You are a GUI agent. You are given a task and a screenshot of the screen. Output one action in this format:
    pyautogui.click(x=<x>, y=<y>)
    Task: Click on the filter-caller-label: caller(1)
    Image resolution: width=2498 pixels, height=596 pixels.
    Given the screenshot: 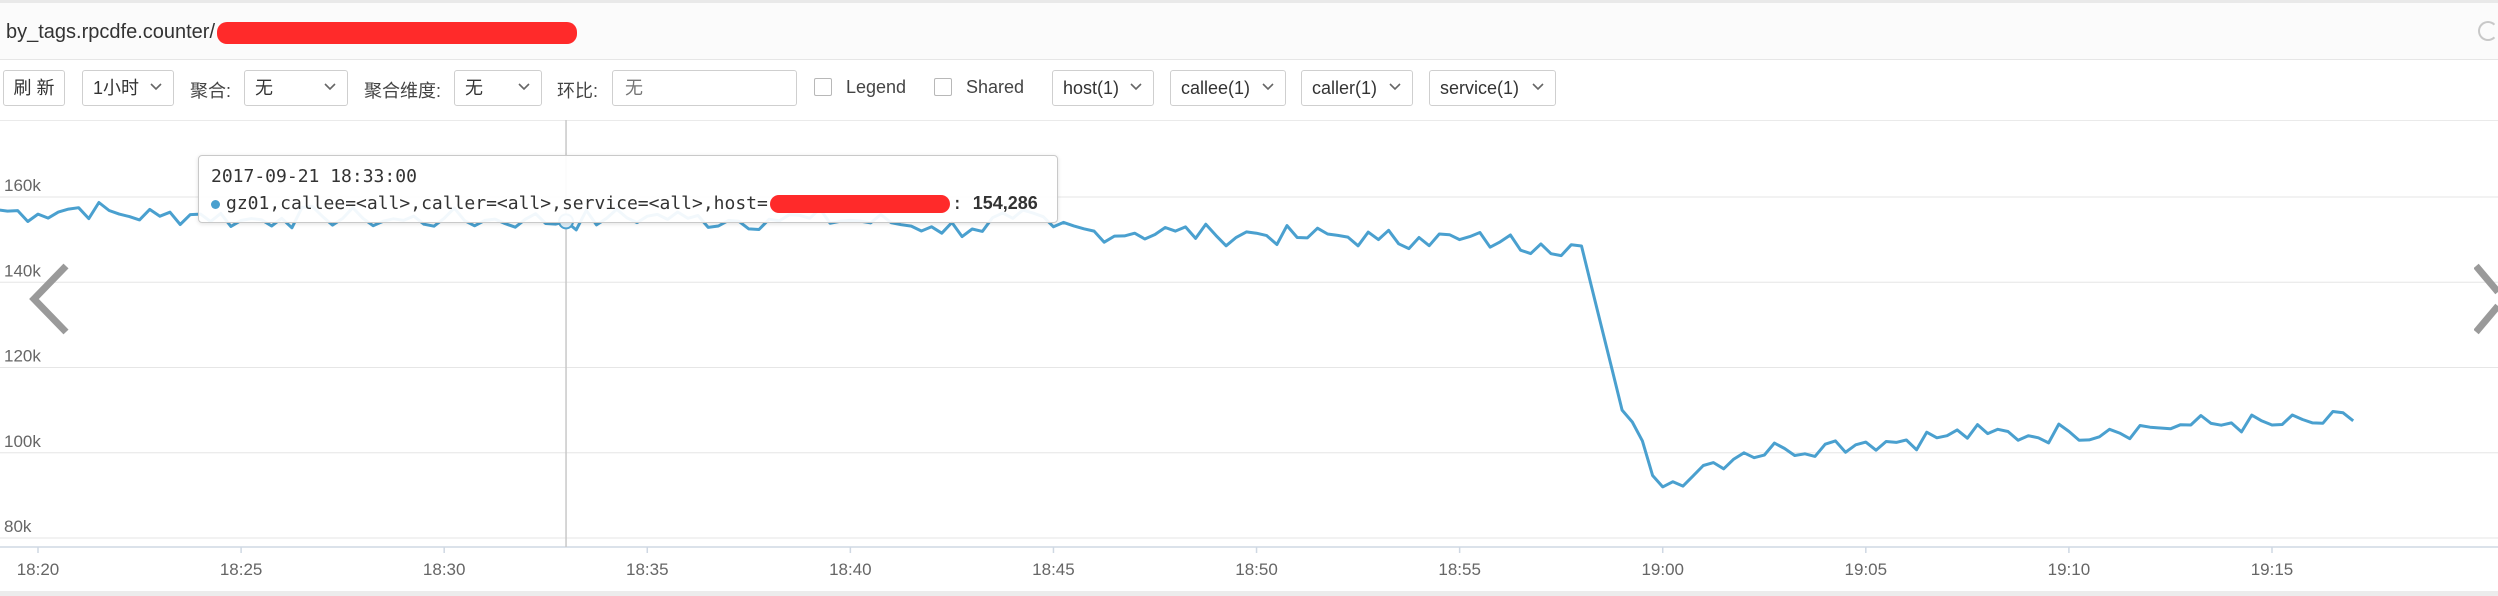 What is the action you would take?
    pyautogui.click(x=1345, y=88)
    